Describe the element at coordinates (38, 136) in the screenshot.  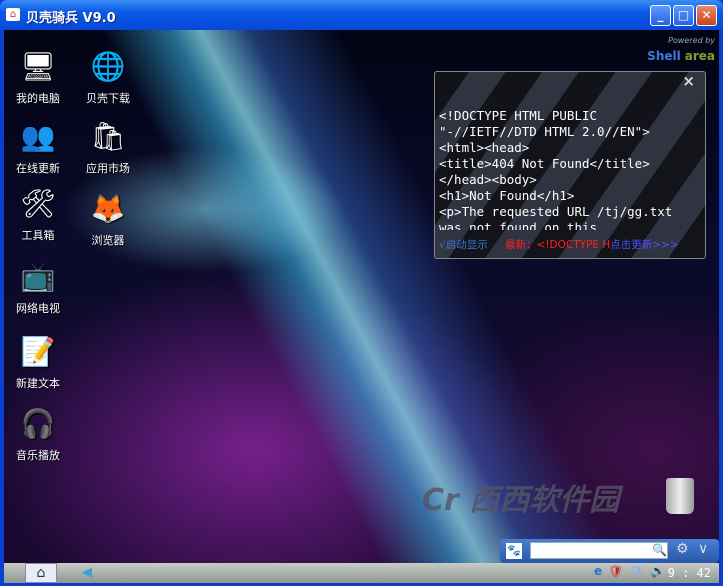
I see `desktop-icon-image: 👥` at that location.